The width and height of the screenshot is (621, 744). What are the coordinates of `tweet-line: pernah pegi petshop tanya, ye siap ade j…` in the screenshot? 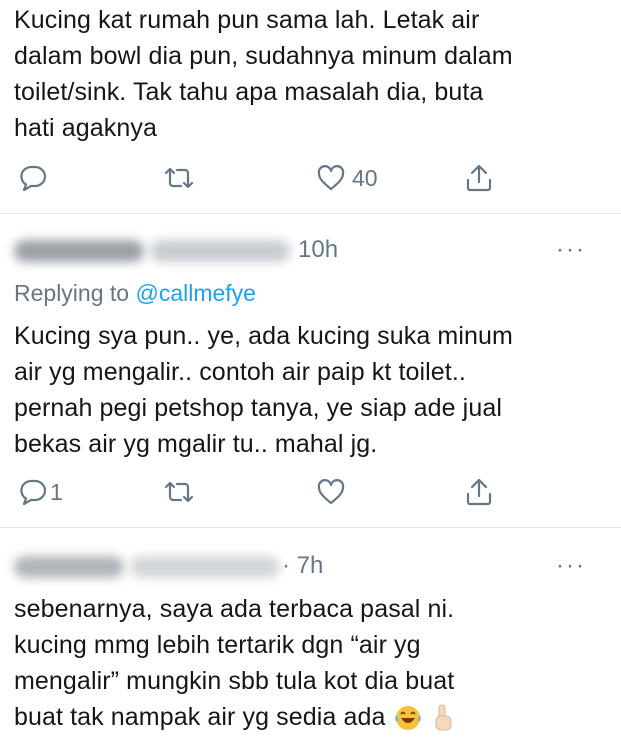 It's located at (258, 408).